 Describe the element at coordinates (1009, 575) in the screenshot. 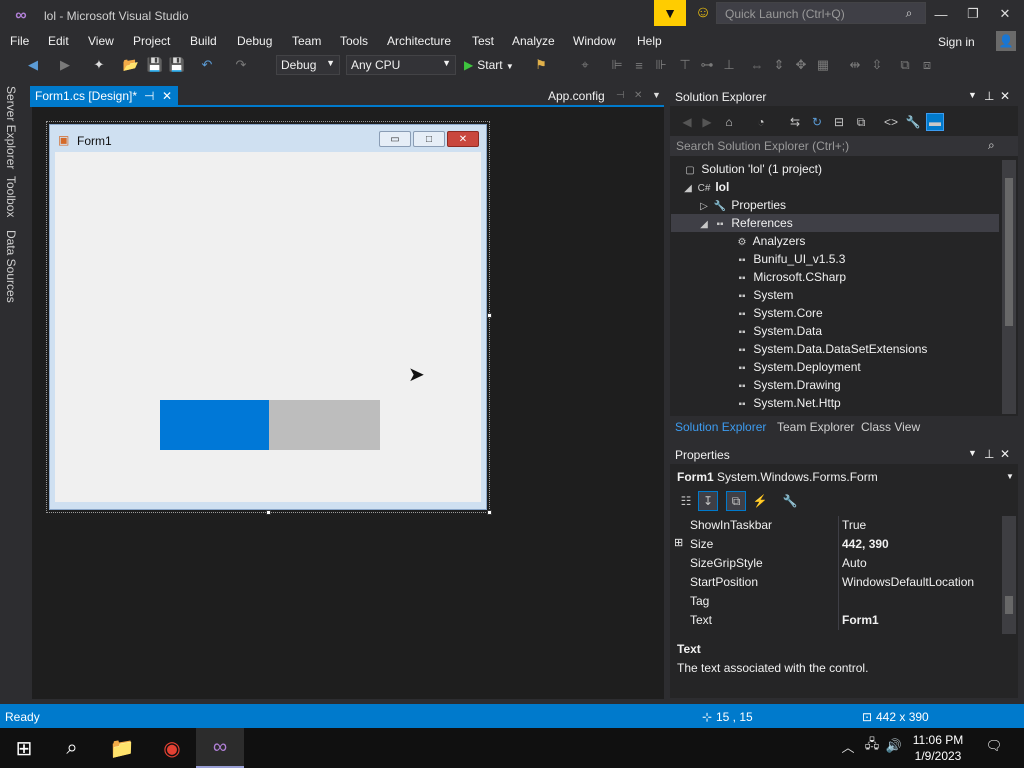

I see `properties-scrollbar` at that location.